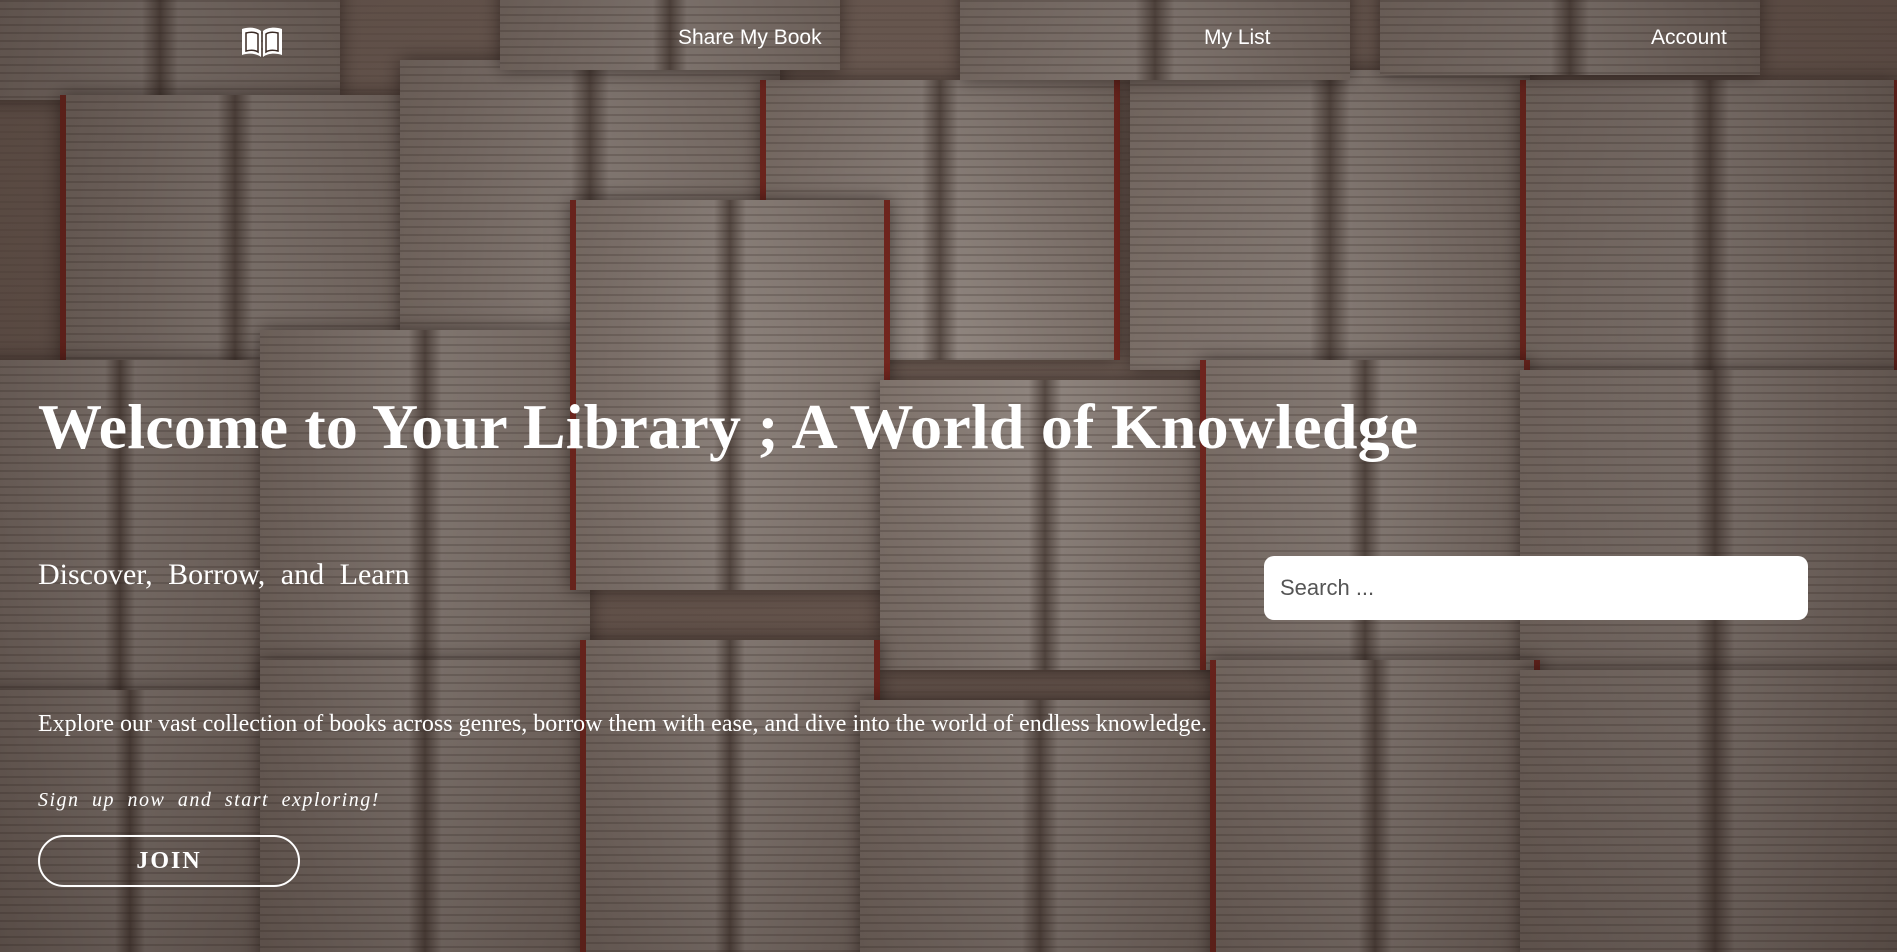 This screenshot has width=1897, height=952. I want to click on search-box, so click(1536, 588).